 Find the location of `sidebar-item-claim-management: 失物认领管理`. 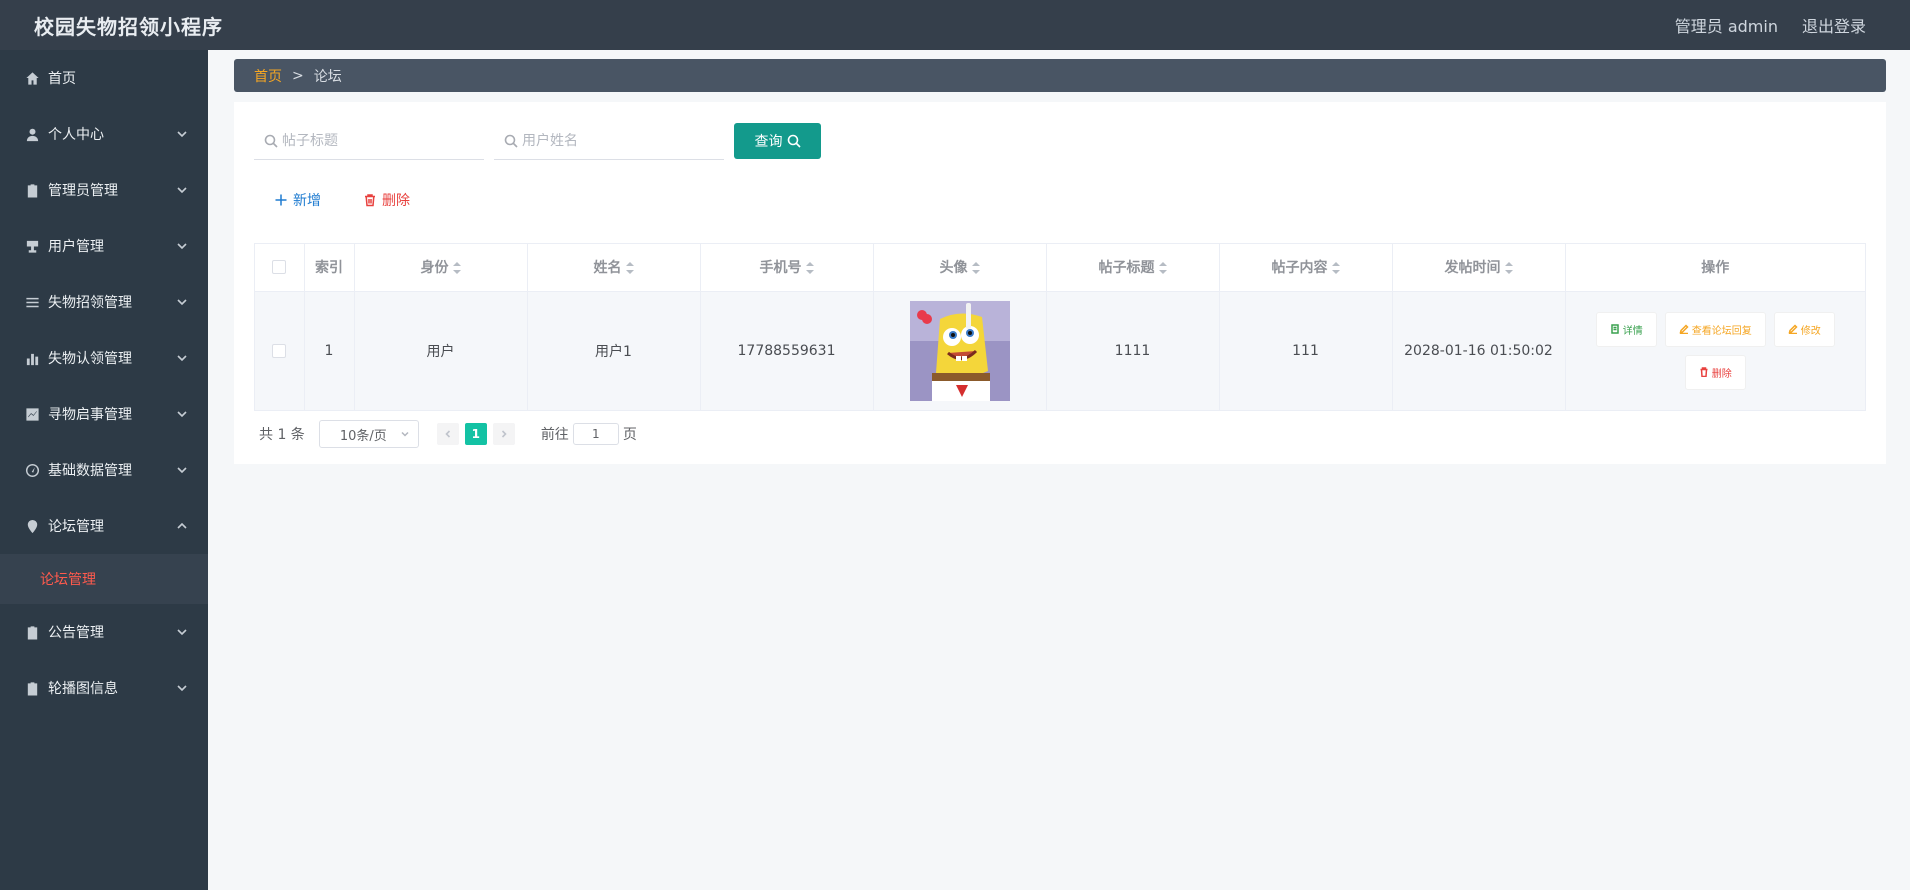

sidebar-item-claim-management: 失物认领管理 is located at coordinates (104, 358).